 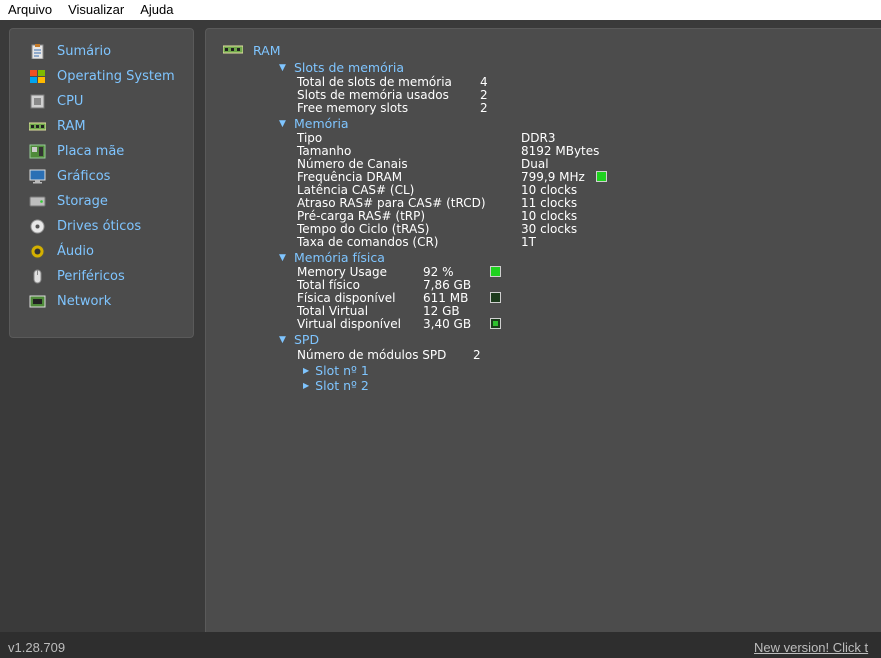 I want to click on row-value: 30 clocks, so click(x=549, y=228).